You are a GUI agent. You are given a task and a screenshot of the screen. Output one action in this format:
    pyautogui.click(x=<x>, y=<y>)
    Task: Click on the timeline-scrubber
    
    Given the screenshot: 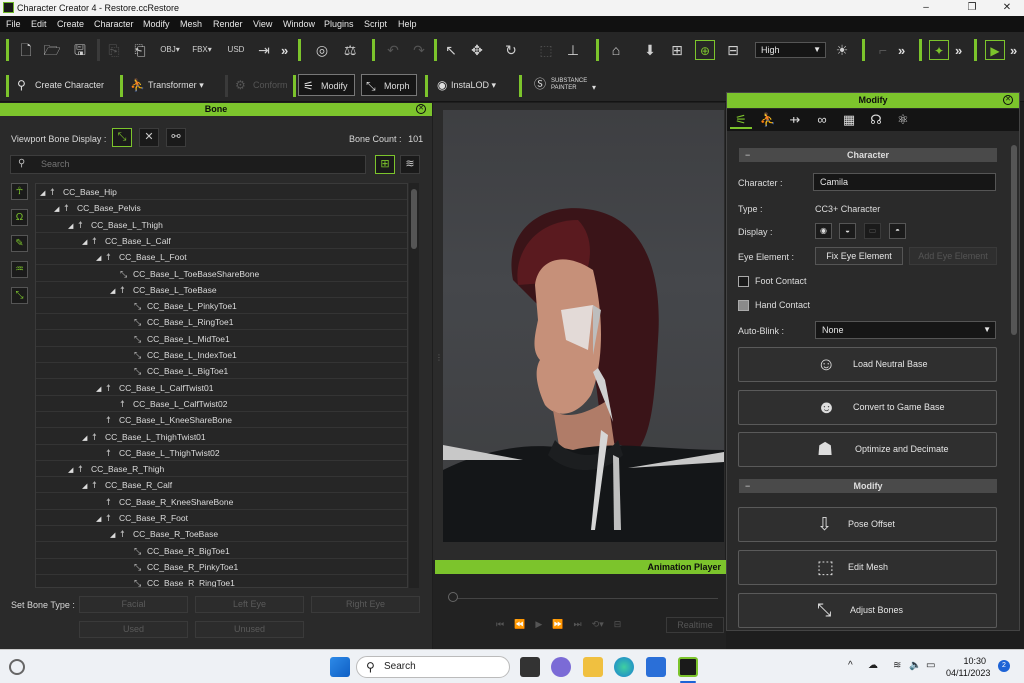 What is the action you would take?
    pyautogui.click(x=453, y=597)
    